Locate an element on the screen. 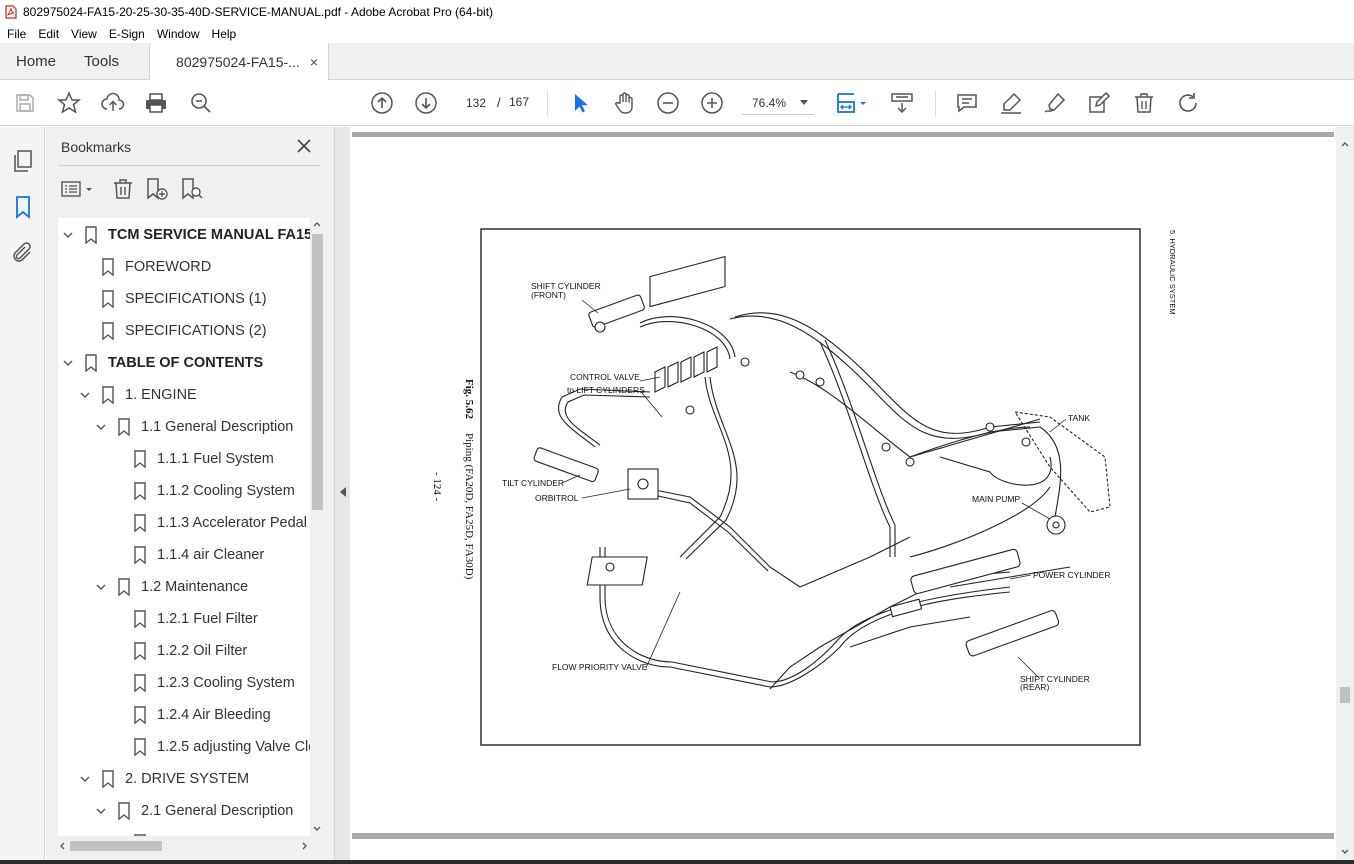 Image resolution: width=1354 pixels, height=864 pixels. attachment-icon is located at coordinates (23, 253).